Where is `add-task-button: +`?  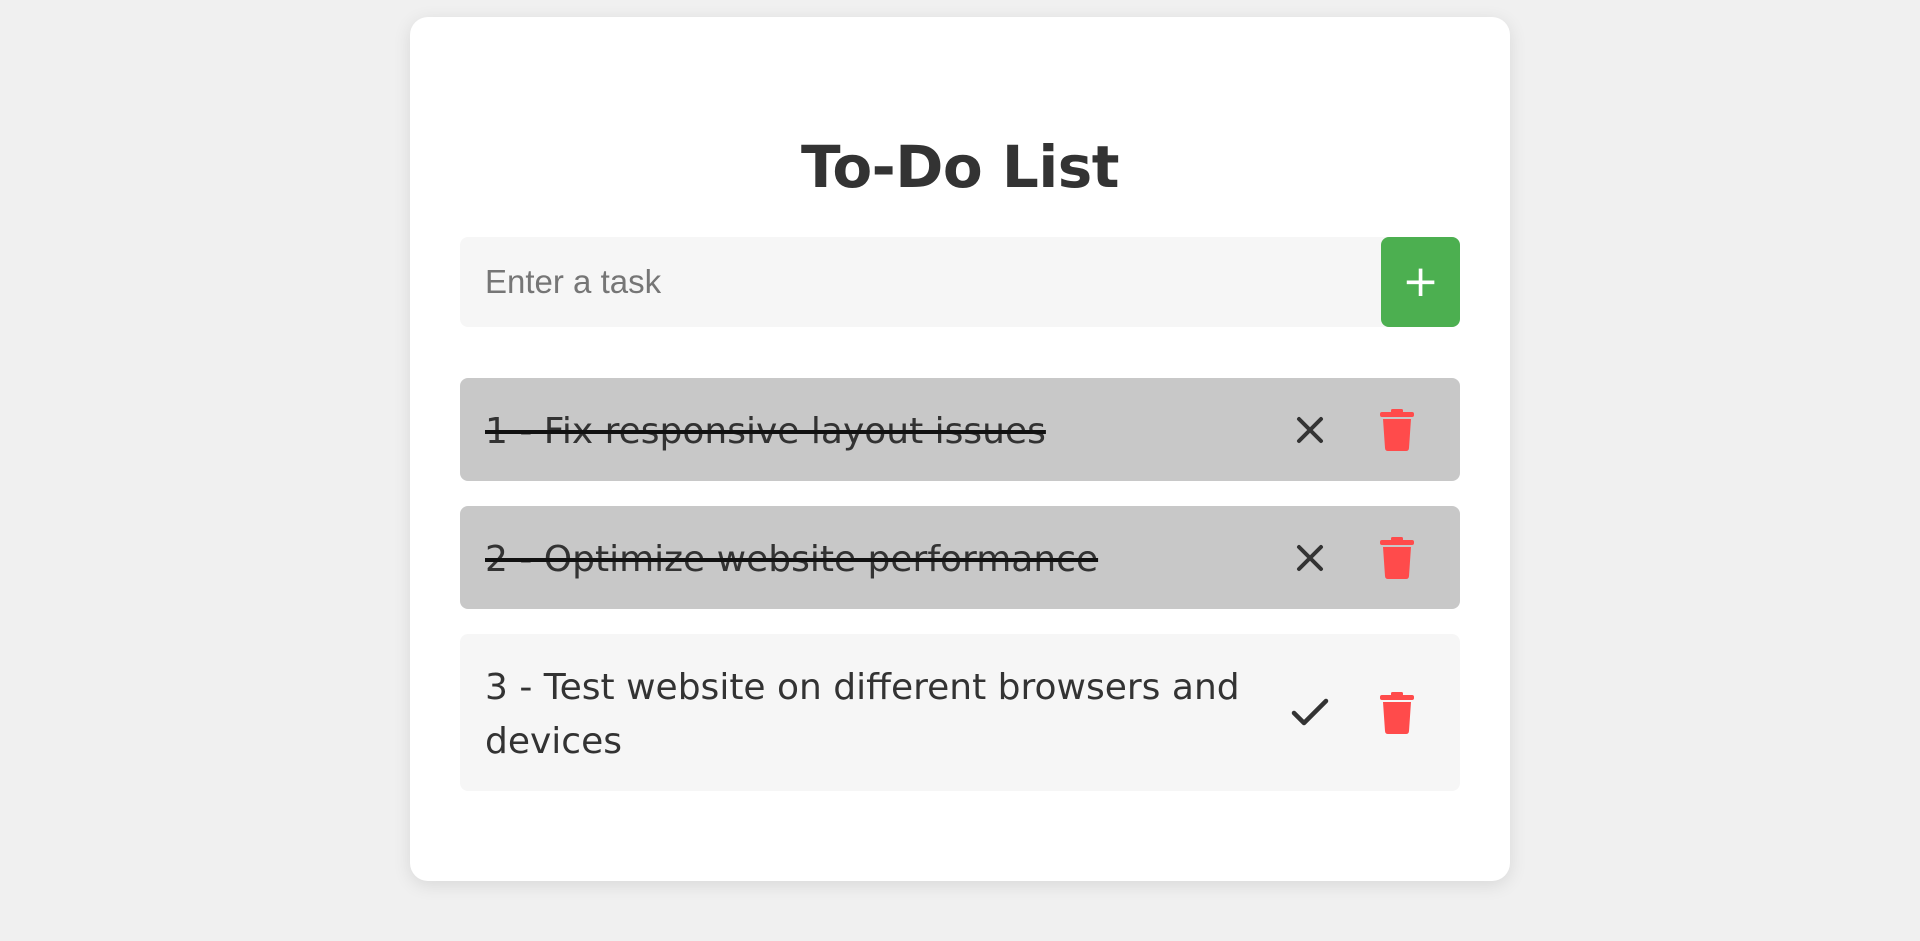
add-task-button: + is located at coordinates (1420, 282).